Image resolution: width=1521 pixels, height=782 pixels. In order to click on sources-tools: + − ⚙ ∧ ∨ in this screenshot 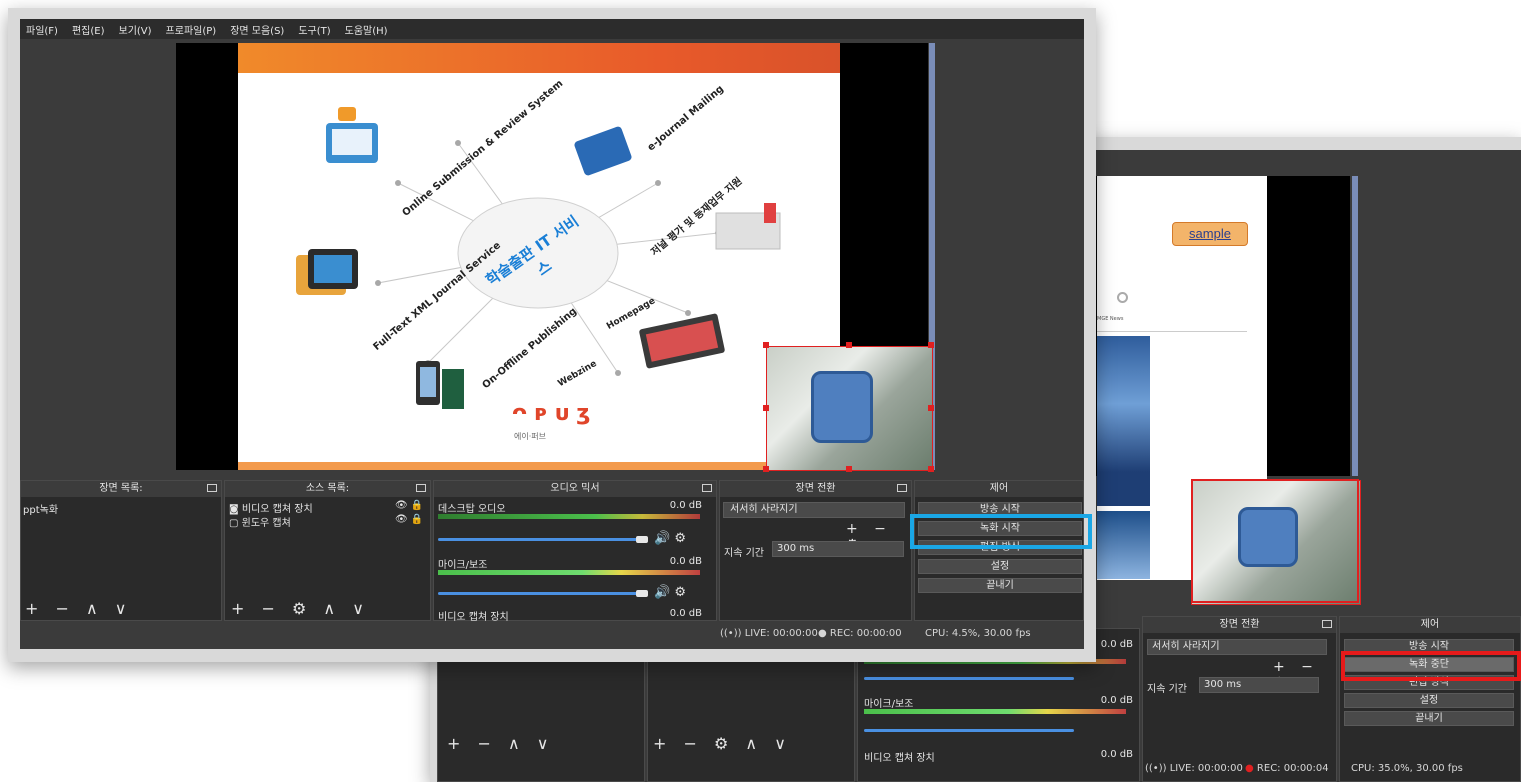, I will do `click(300, 608)`.